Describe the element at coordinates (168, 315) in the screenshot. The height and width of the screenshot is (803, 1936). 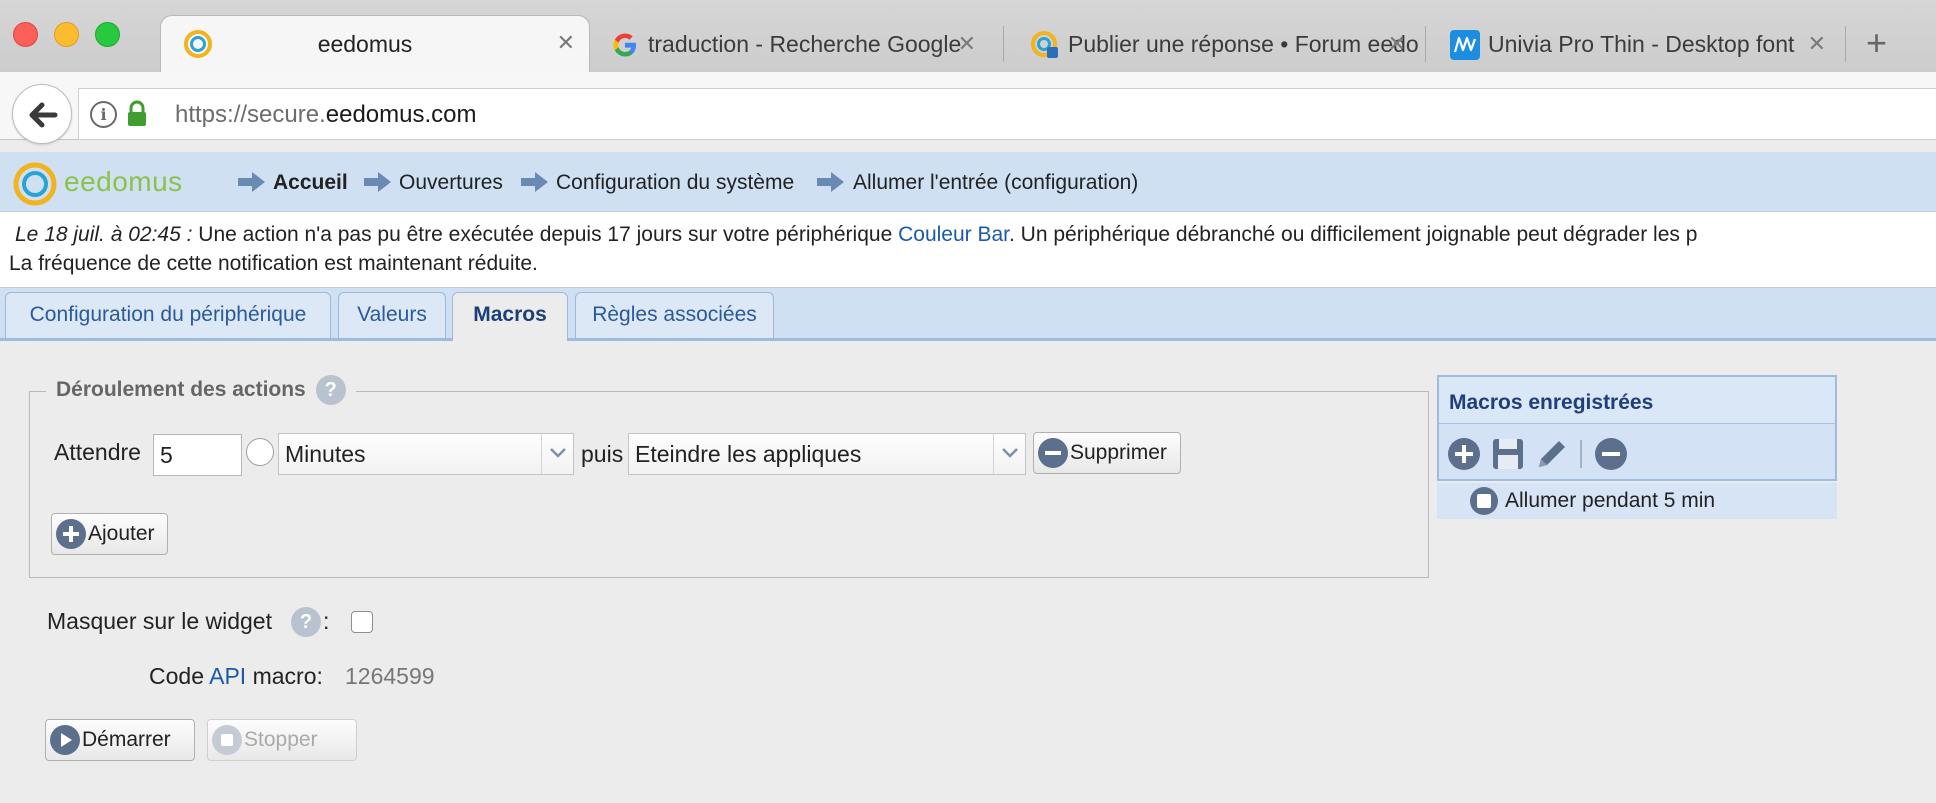
I see `tab-configuration-peripherique: Configuration du périphérique` at that location.